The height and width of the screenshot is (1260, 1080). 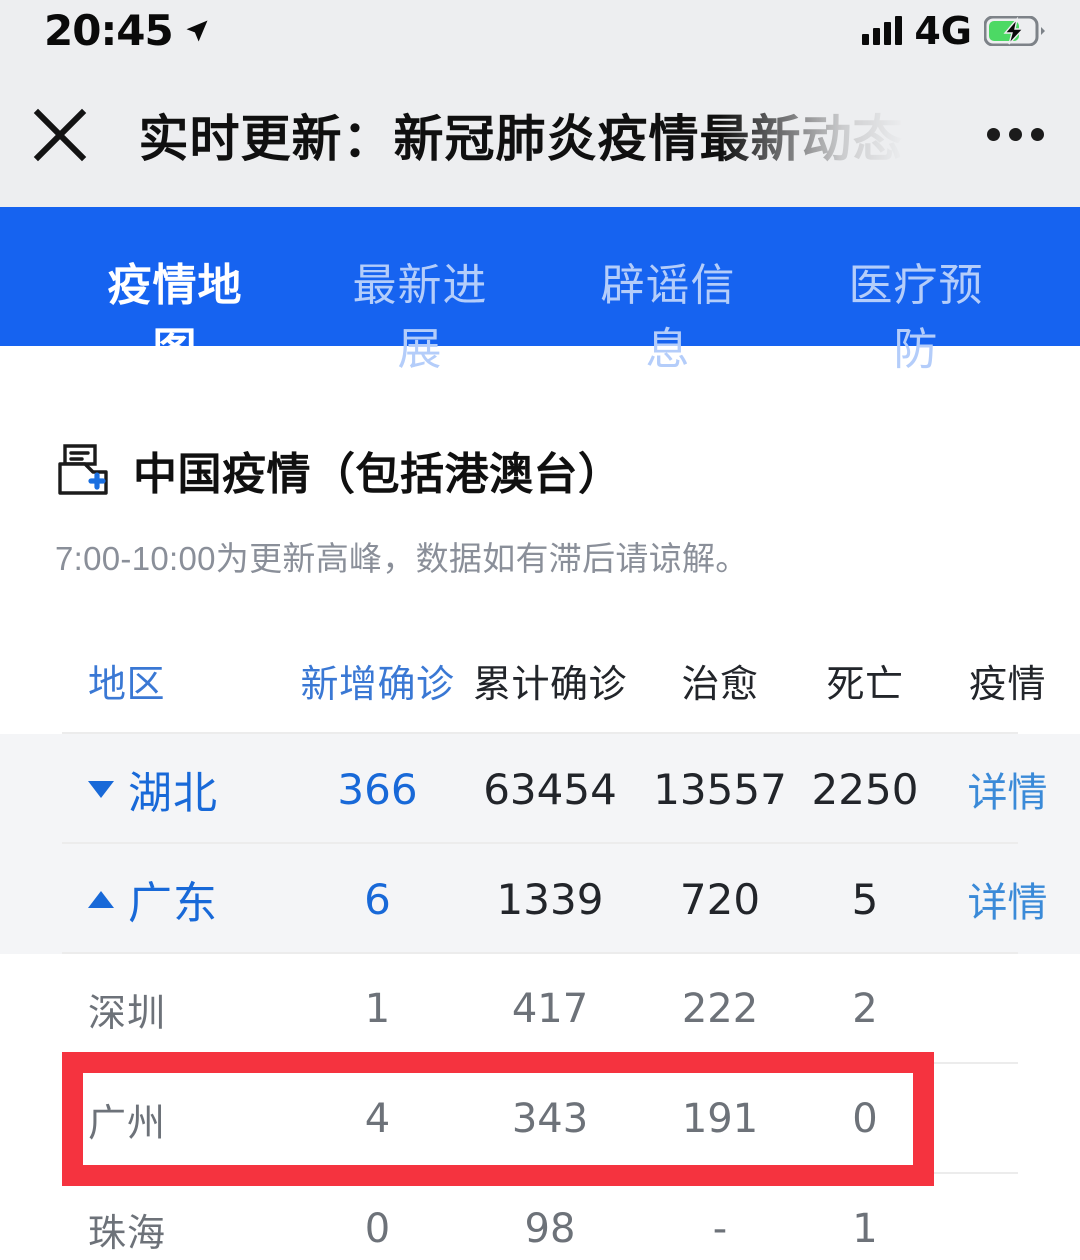 What do you see at coordinates (668, 317) in the screenshot?
I see `tab-label: 辟谣信息` at bounding box center [668, 317].